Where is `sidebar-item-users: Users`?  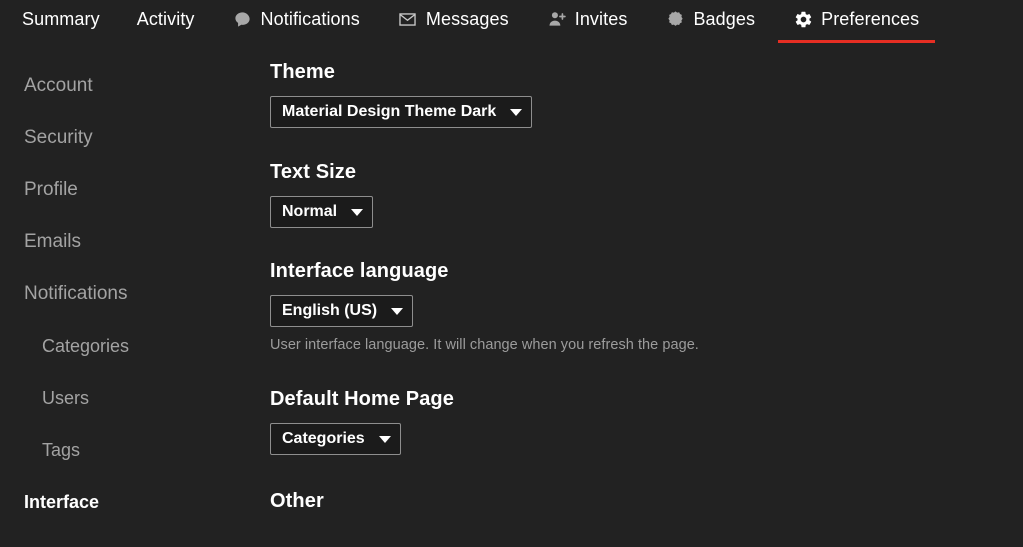
sidebar-item-users: Users is located at coordinates (124, 398).